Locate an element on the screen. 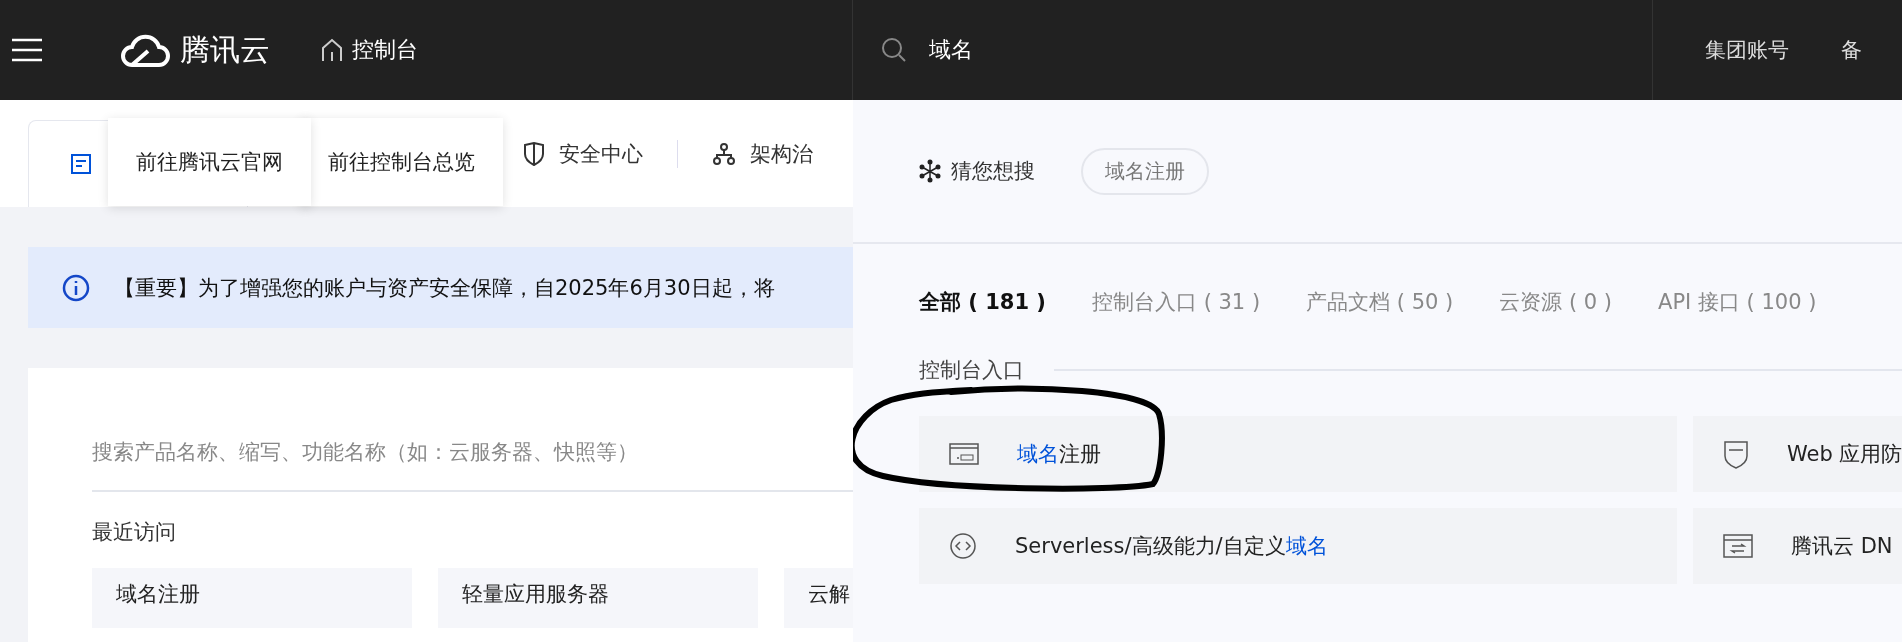 This screenshot has width=1902, height=642. suggestion-chip: 域名注册 is located at coordinates (1145, 171).